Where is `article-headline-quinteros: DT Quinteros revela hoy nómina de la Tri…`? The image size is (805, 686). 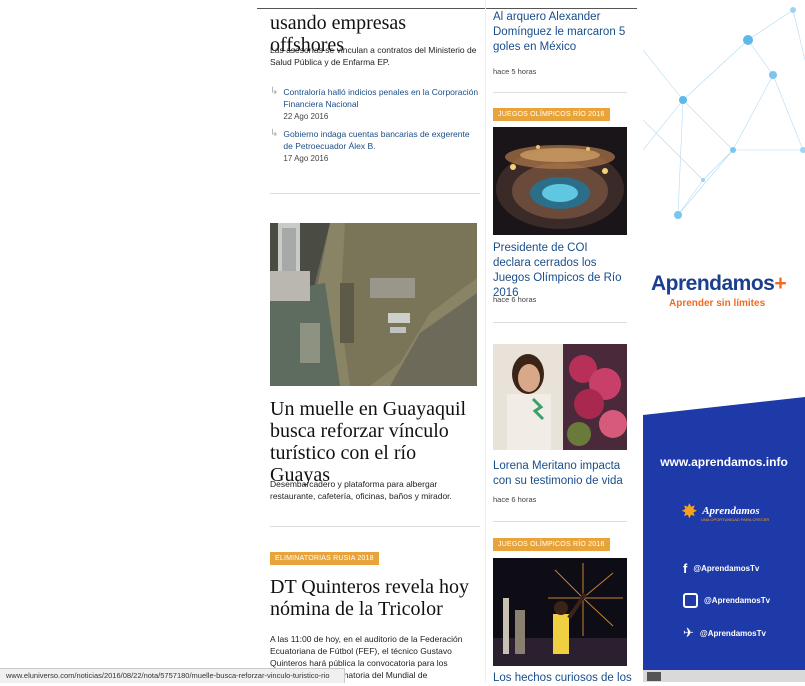
article-headline-quinteros: DT Quinteros revela hoy nómina de la Tri… is located at coordinates (375, 598).